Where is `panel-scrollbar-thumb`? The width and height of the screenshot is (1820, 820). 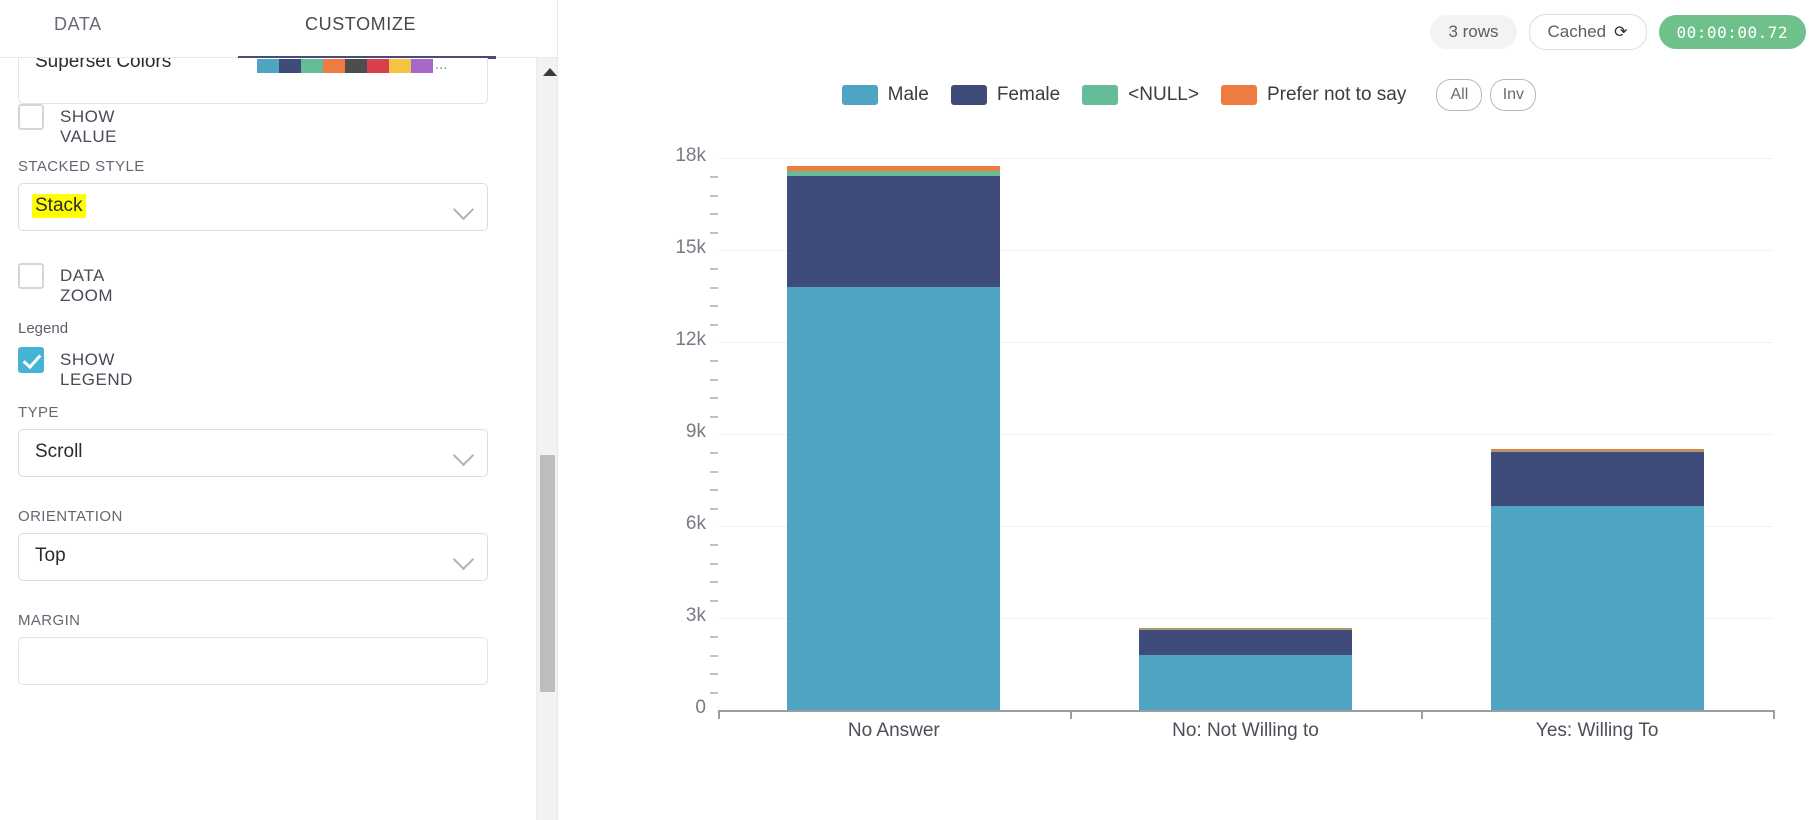
panel-scrollbar-thumb is located at coordinates (547, 573).